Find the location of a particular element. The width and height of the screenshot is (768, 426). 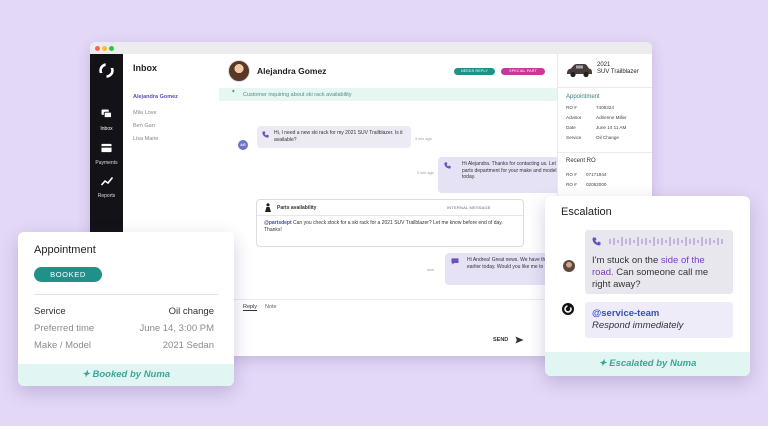

rail-item-reports: Reports is located at coordinates (106, 186).